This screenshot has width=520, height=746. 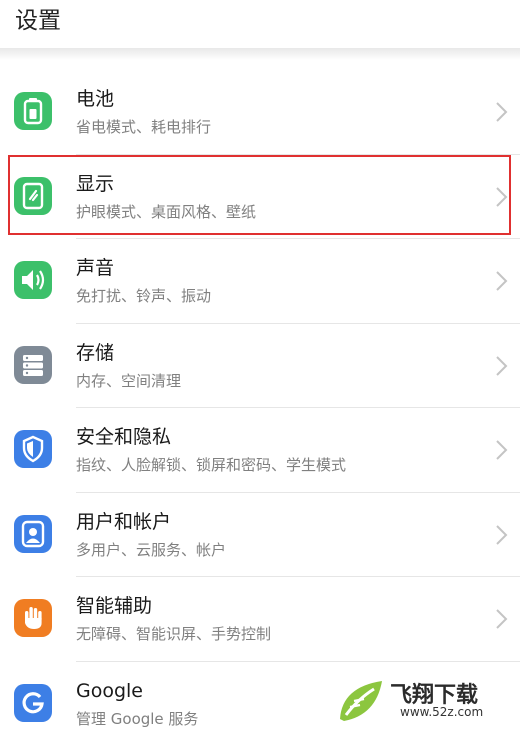 I want to click on settings-item-subtitle: 无障碍、智能识屏、手势控制, so click(x=173, y=634).